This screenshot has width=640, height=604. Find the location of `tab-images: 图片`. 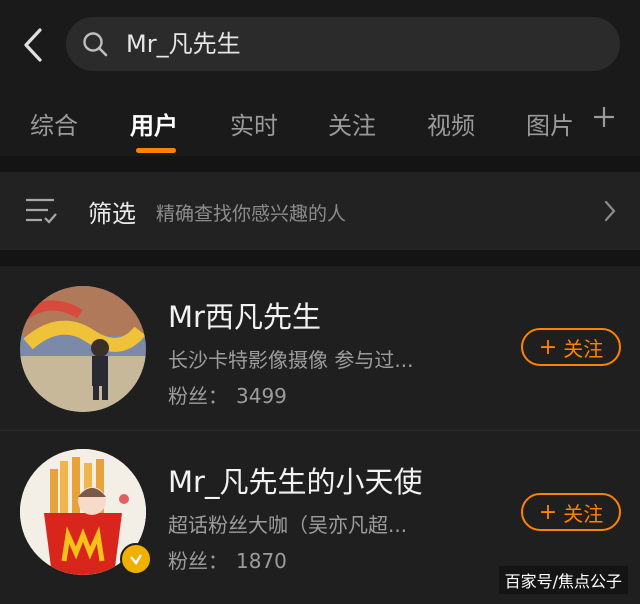

tab-images: 图片 is located at coordinates (550, 123).